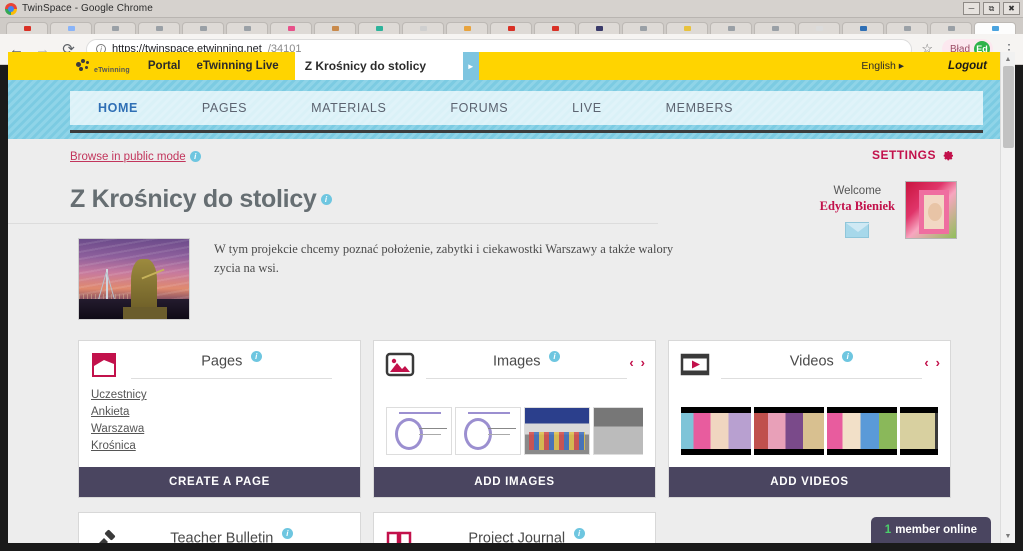 This screenshot has width=1023, height=551. I want to click on portal-link: Portal, so click(164, 66).